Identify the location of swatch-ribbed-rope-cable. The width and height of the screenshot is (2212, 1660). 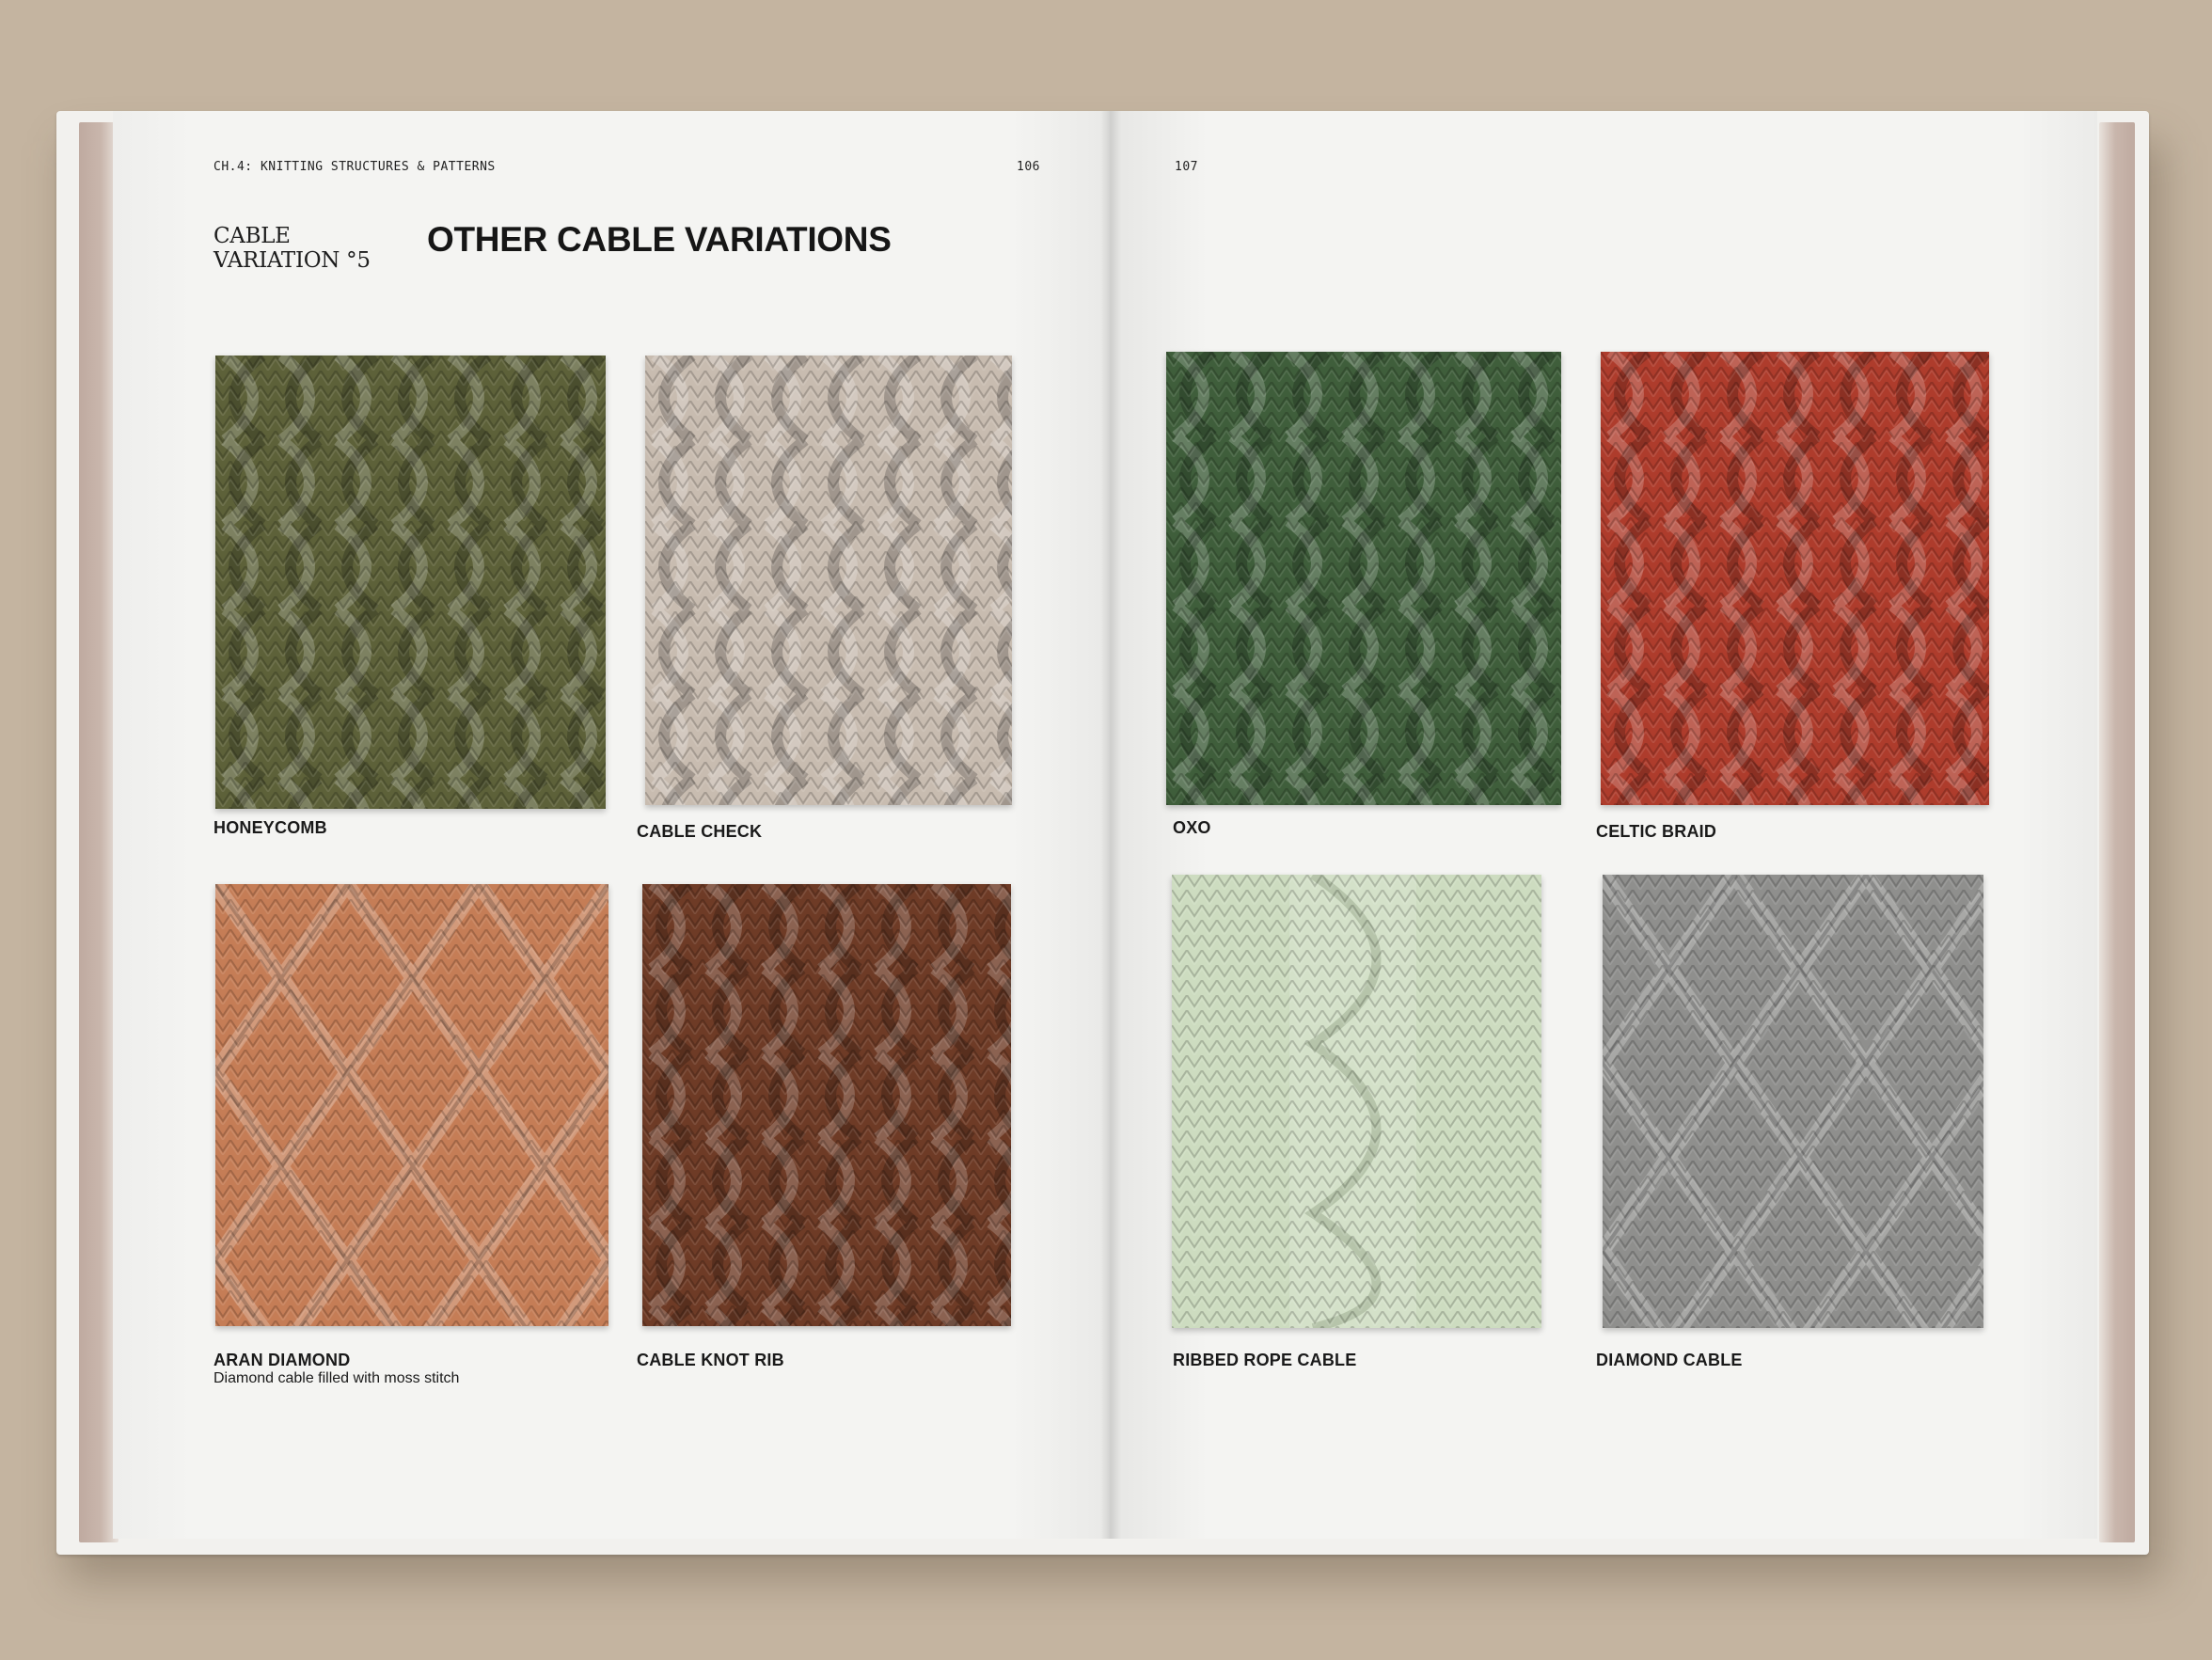
(1356, 1101).